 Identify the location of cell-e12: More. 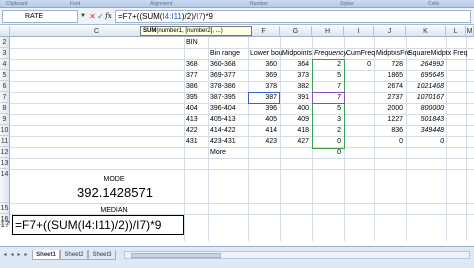
(218, 152).